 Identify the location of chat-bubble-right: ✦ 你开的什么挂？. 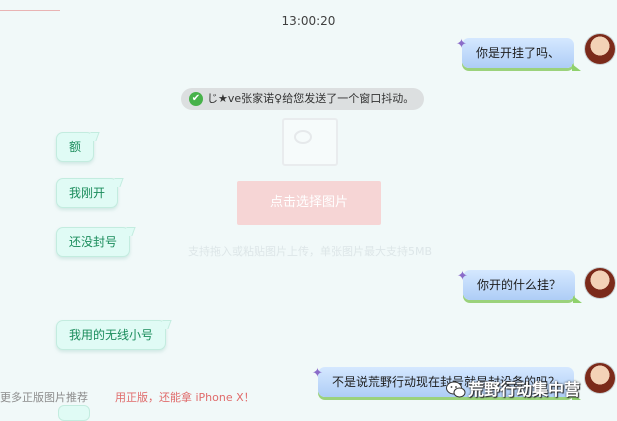
(520, 286).